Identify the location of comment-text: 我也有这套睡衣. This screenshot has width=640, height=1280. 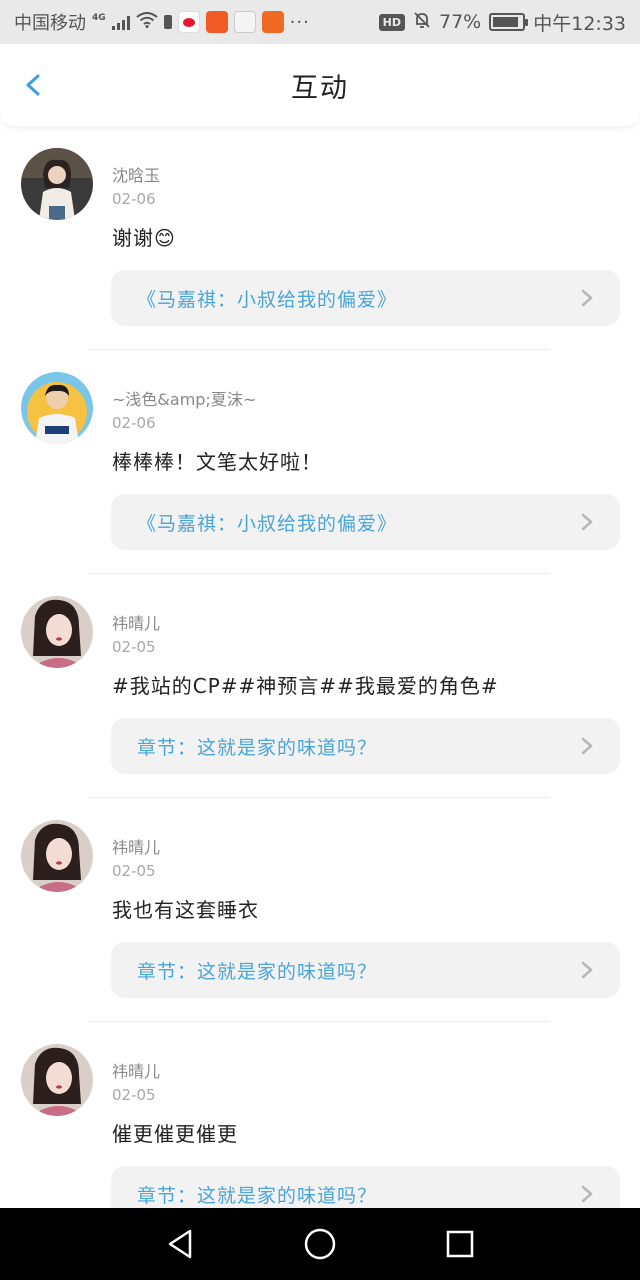
(185, 910).